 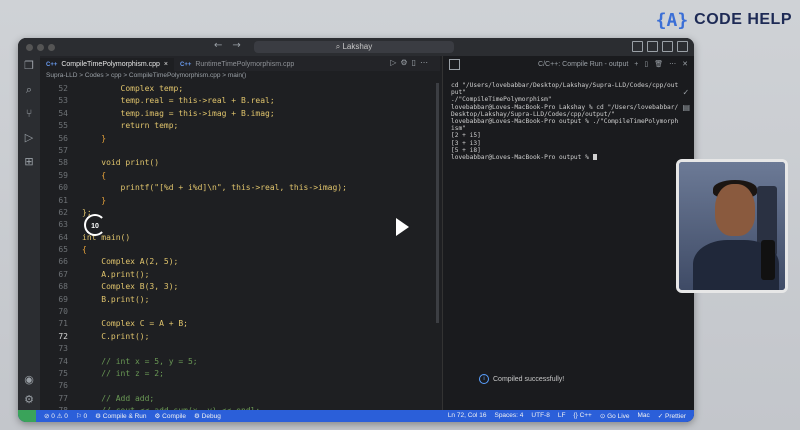 I want to click on status-item: UTF-8, so click(x=540, y=416).